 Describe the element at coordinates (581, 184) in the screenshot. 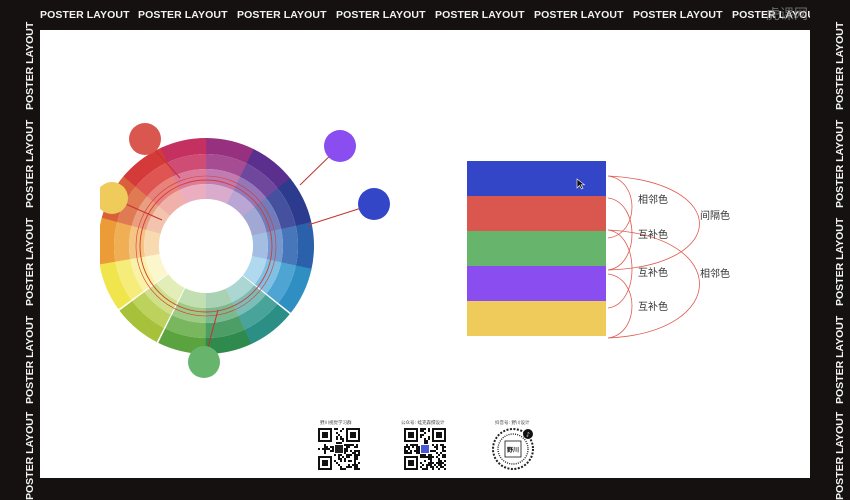

I see `mouse-cursor-icon` at that location.